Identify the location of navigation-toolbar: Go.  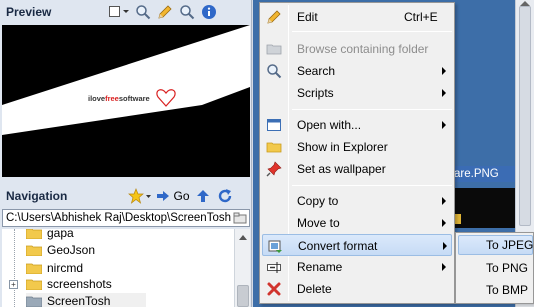
(181, 196).